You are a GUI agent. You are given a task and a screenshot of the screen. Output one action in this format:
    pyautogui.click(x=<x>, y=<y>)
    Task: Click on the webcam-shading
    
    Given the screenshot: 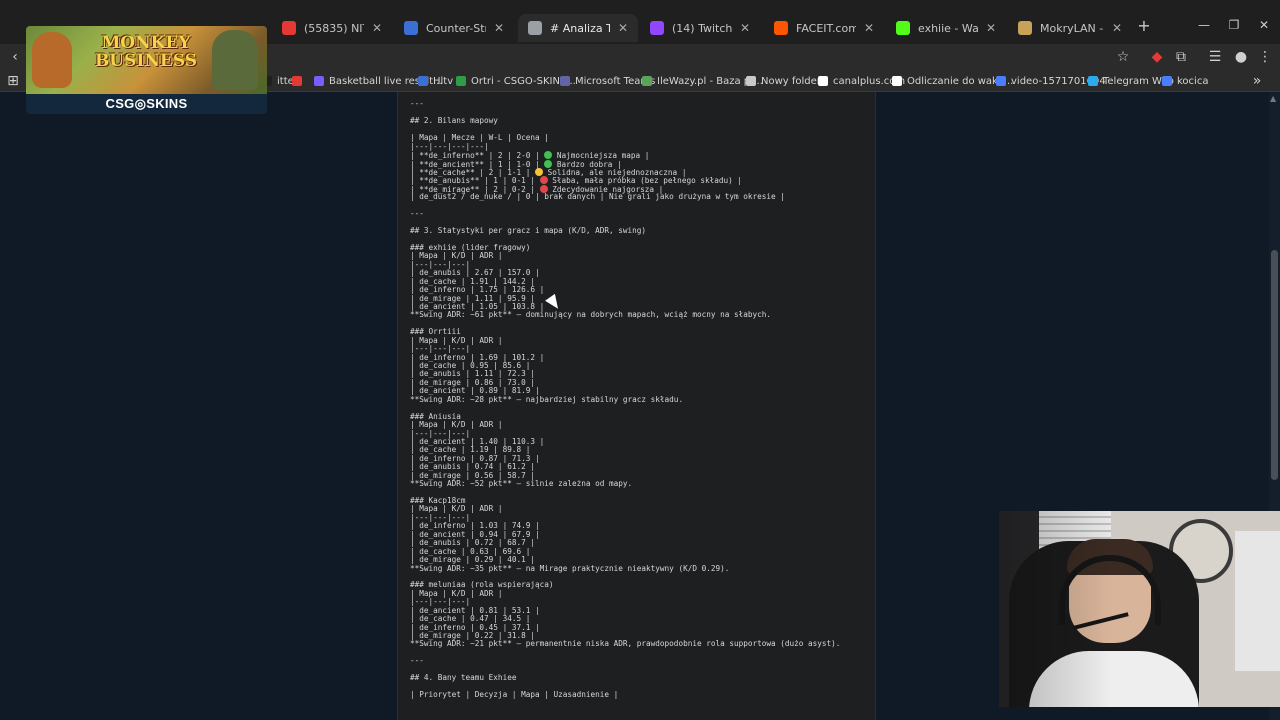 What is the action you would take?
    pyautogui.click(x=1139, y=609)
    